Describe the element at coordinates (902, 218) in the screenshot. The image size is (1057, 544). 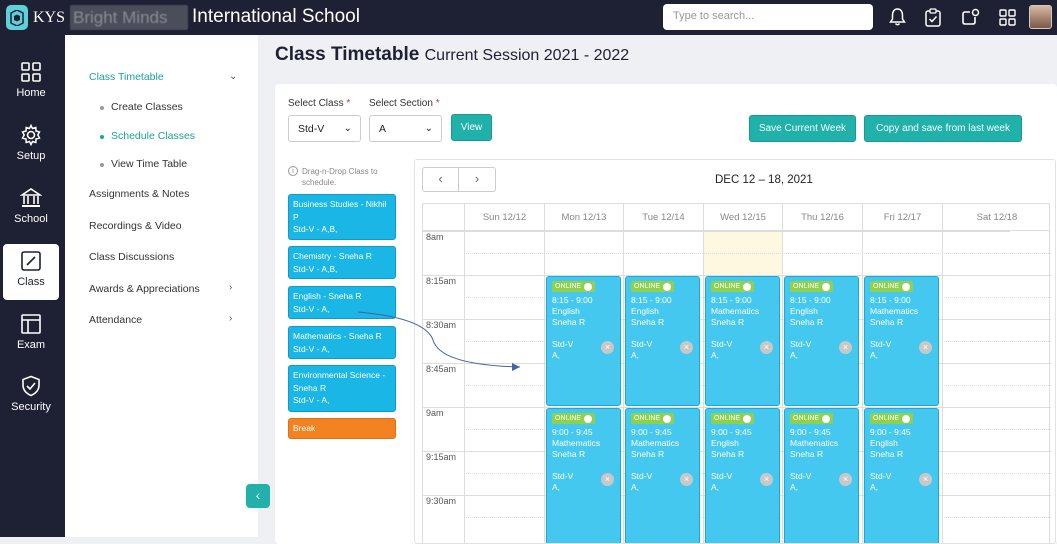
I see `day-header: Fri 12/17` at that location.